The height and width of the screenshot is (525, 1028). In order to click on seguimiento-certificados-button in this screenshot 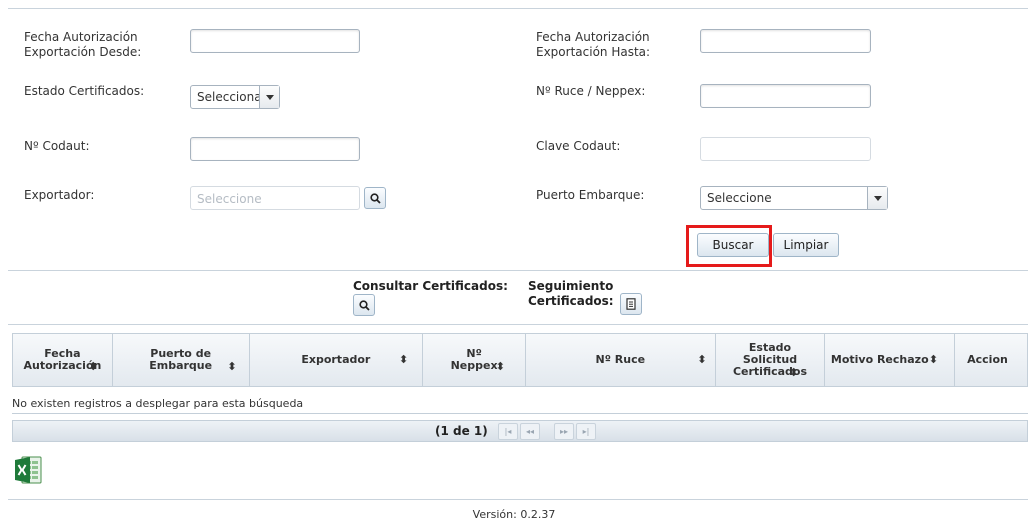, I will do `click(631, 304)`.